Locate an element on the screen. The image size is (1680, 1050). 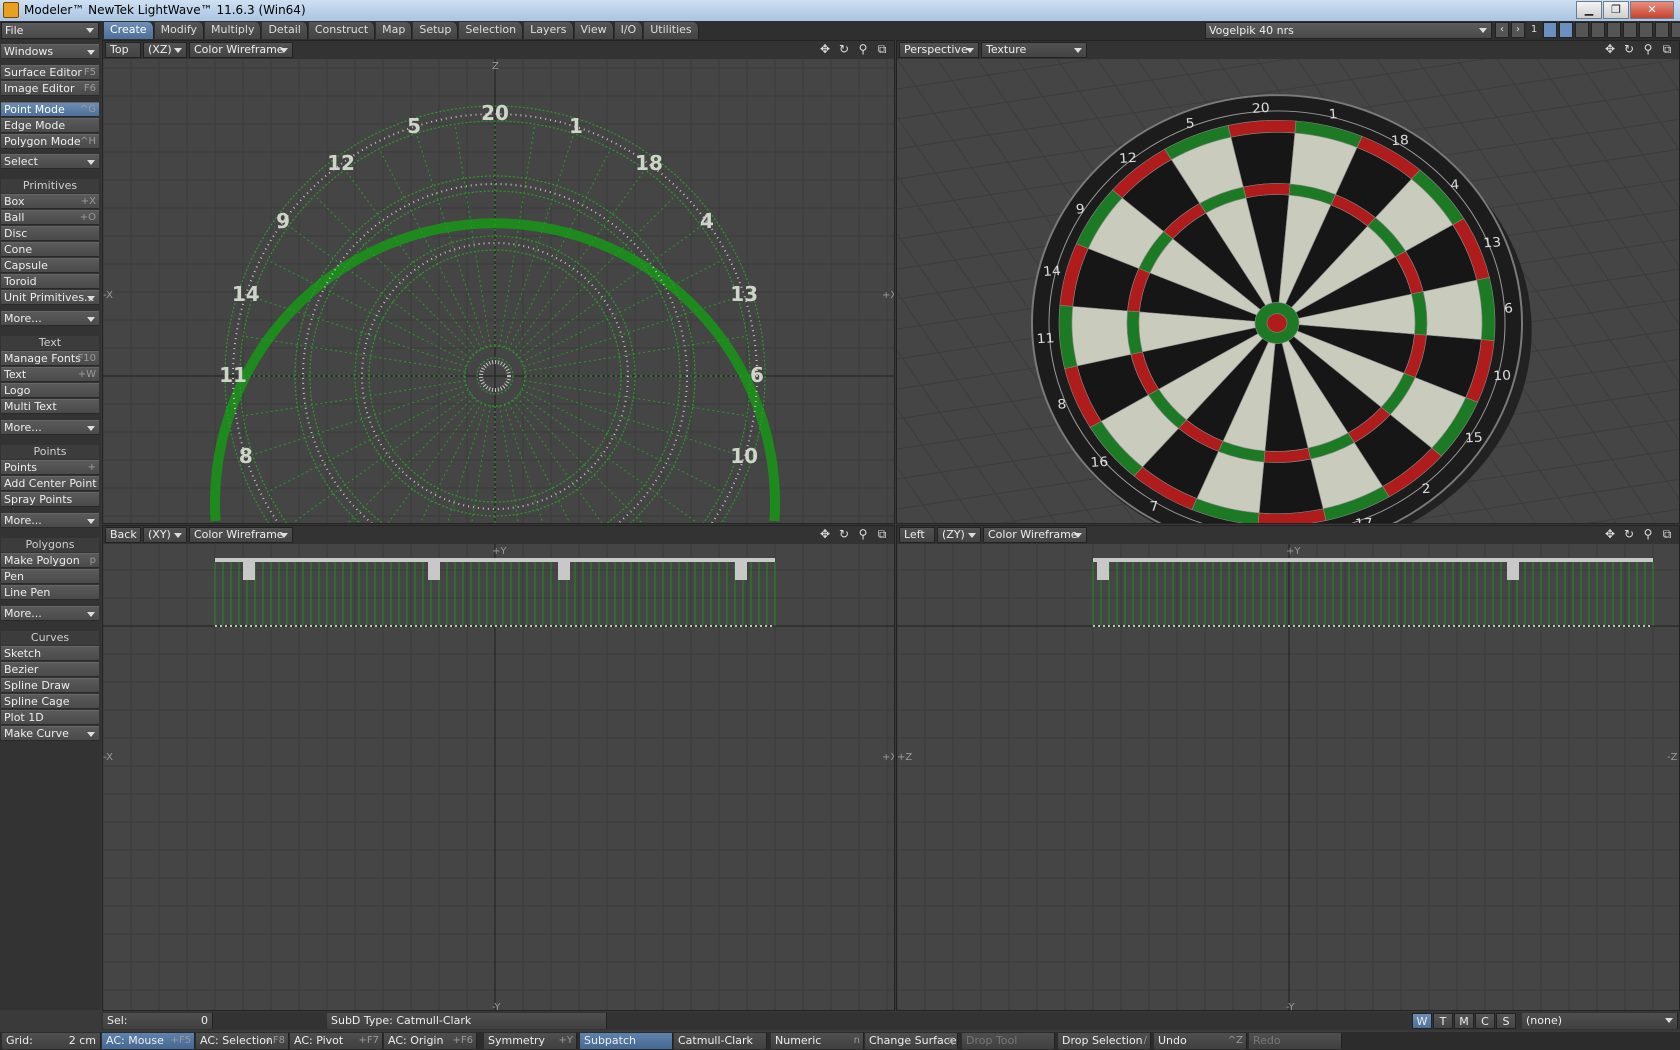
minimize-button: ▁ is located at coordinates (1589, 10).